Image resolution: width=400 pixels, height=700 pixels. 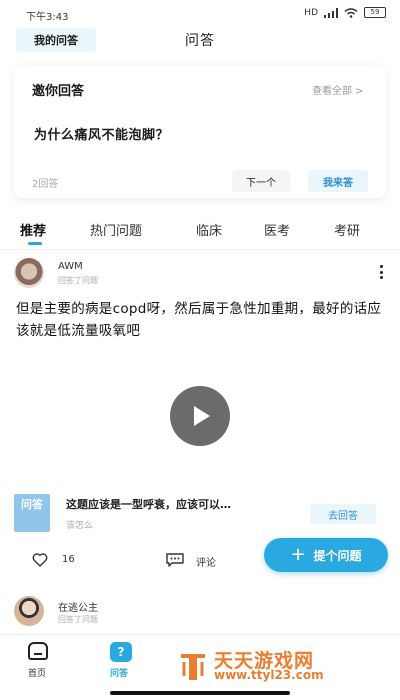 What do you see at coordinates (298, 554) in the screenshot?
I see `plus-icon: +` at bounding box center [298, 554].